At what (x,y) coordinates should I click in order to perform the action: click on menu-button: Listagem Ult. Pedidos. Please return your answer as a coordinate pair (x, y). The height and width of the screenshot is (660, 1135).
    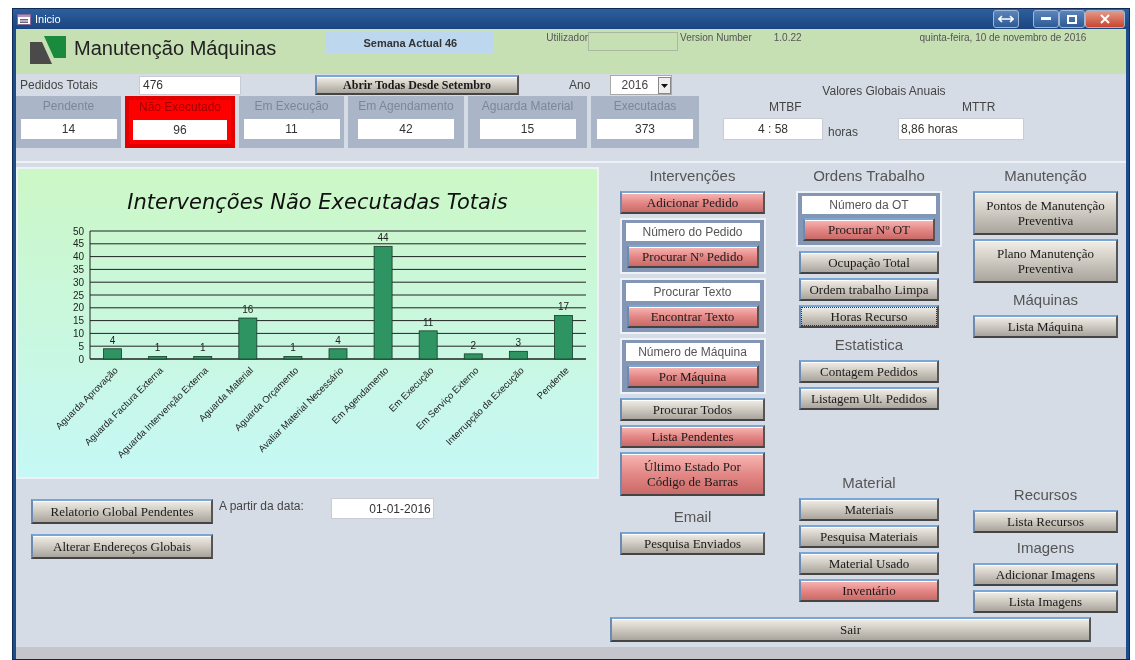
    Looking at the image, I should click on (869, 398).